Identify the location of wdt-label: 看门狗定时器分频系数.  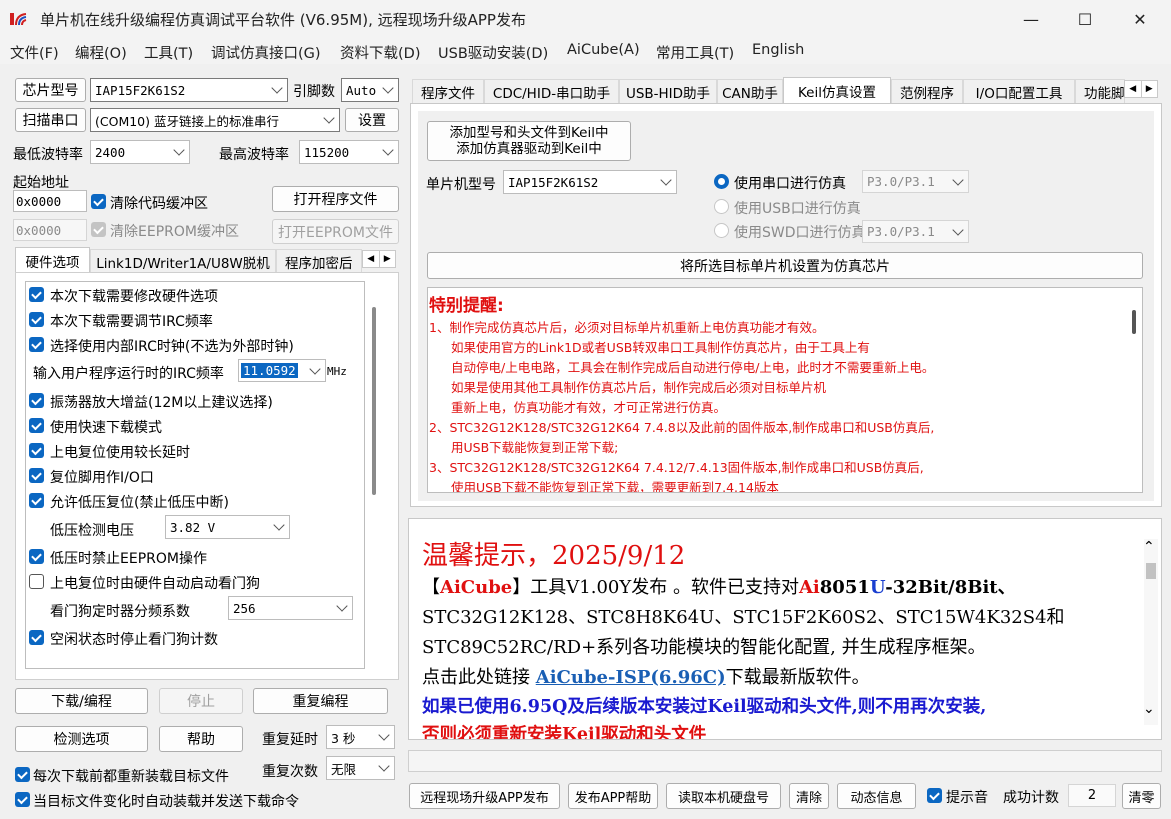
(120, 612).